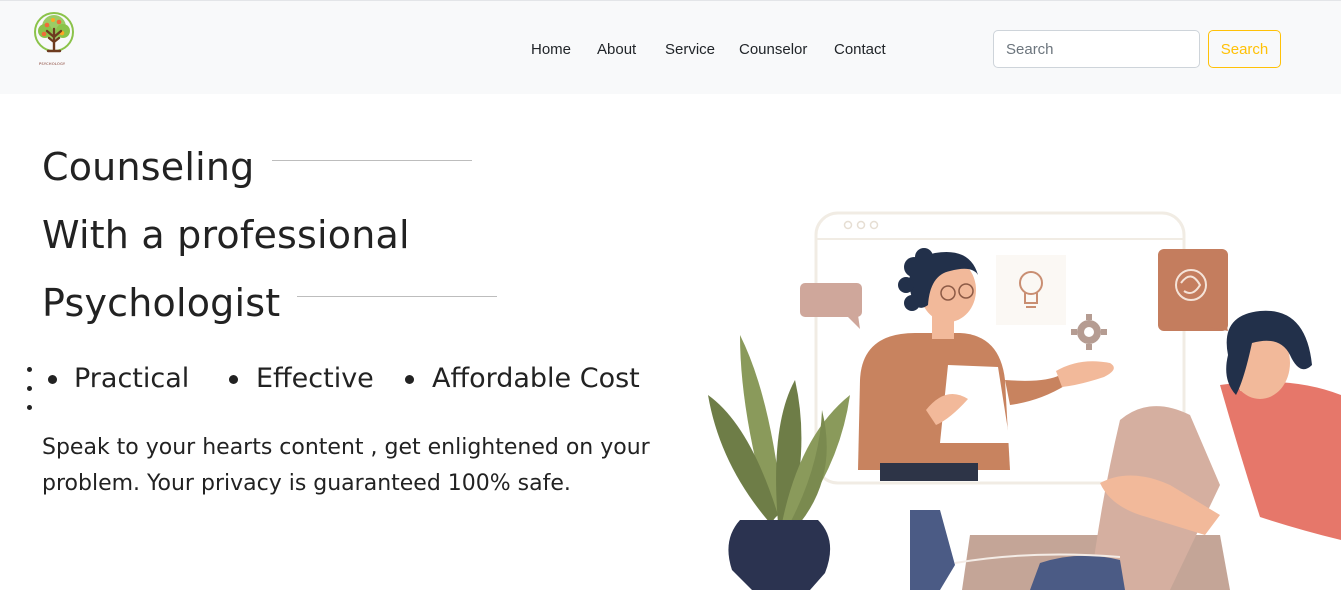  What do you see at coordinates (226, 235) in the screenshot?
I see `hero-title-line-2: With a professional` at bounding box center [226, 235].